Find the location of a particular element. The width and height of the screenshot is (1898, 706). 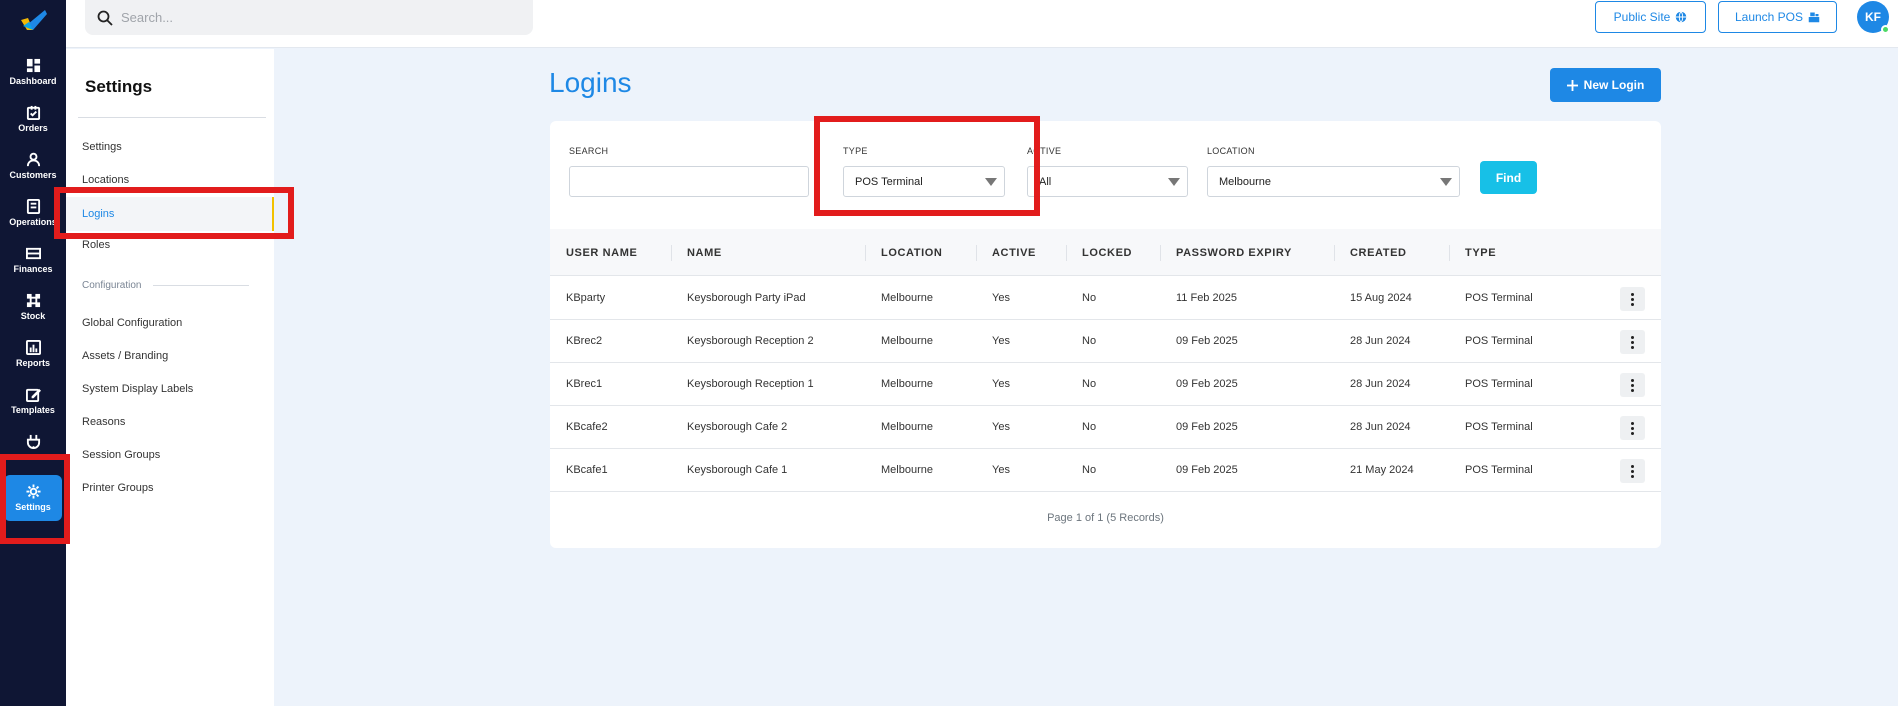

nav-templates-label: Templates is located at coordinates (33, 410).